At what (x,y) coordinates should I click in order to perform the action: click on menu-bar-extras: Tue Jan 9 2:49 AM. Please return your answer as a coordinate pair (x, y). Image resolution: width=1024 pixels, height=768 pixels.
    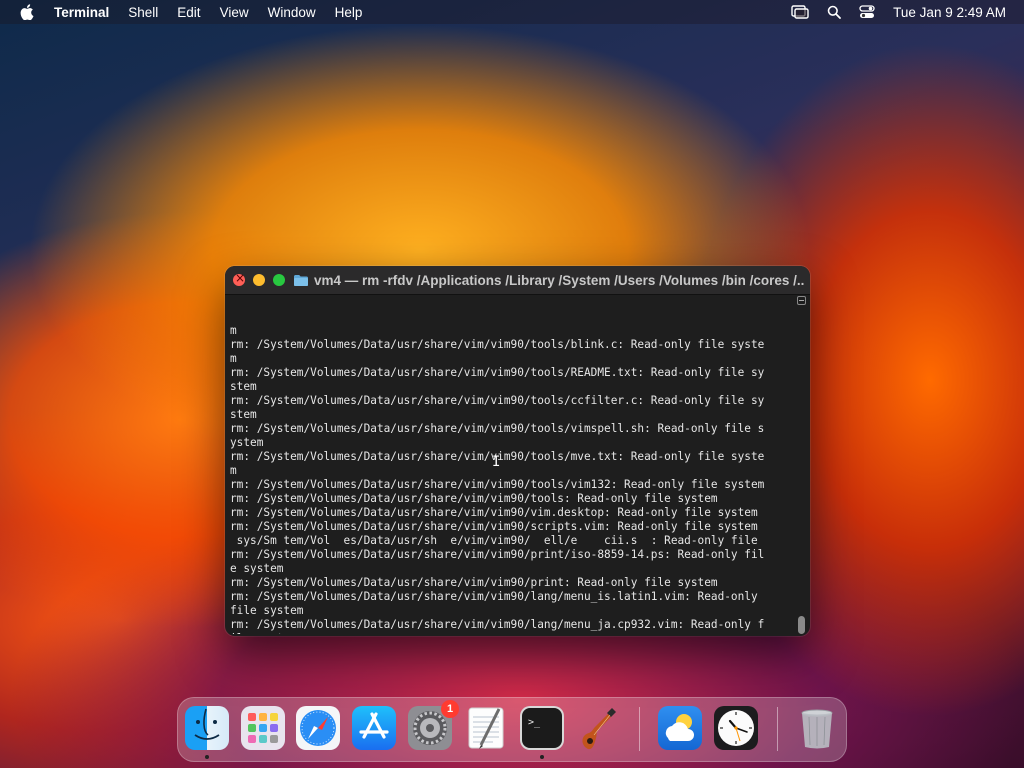
    Looking at the image, I should click on (889, 12).